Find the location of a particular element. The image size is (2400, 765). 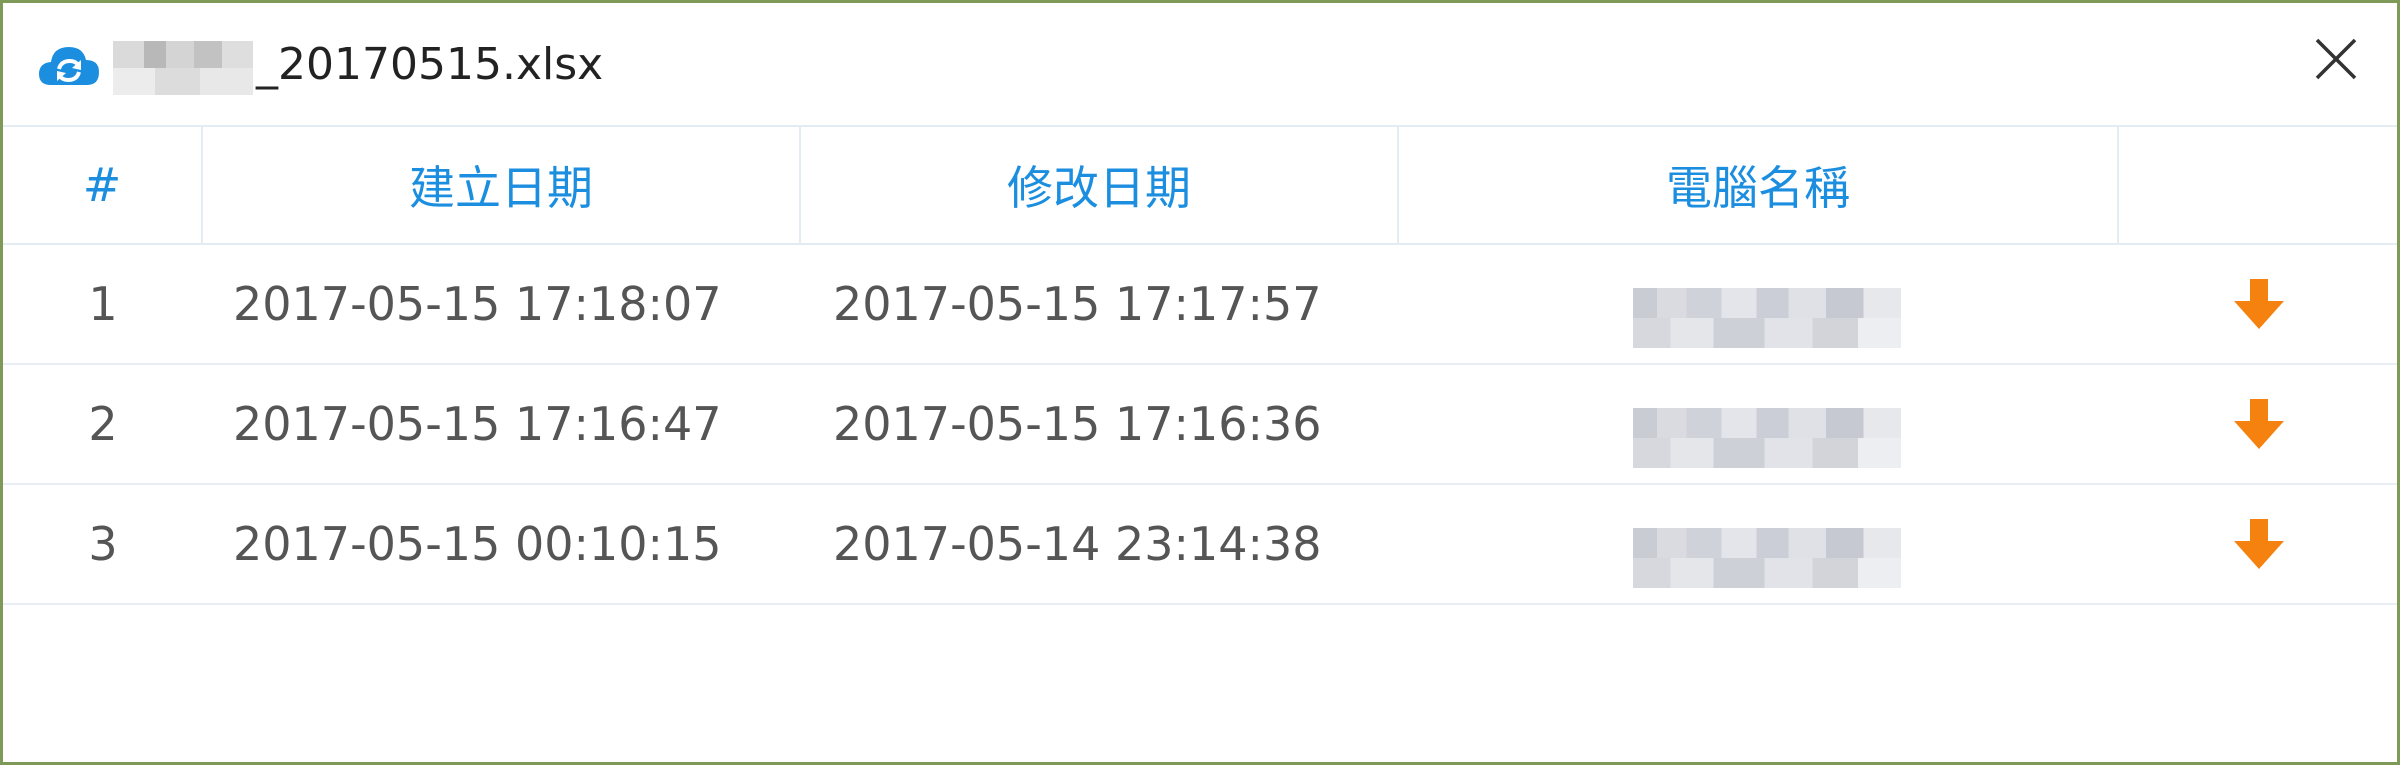

window-title: _20170515.xlsx is located at coordinates (430, 64).